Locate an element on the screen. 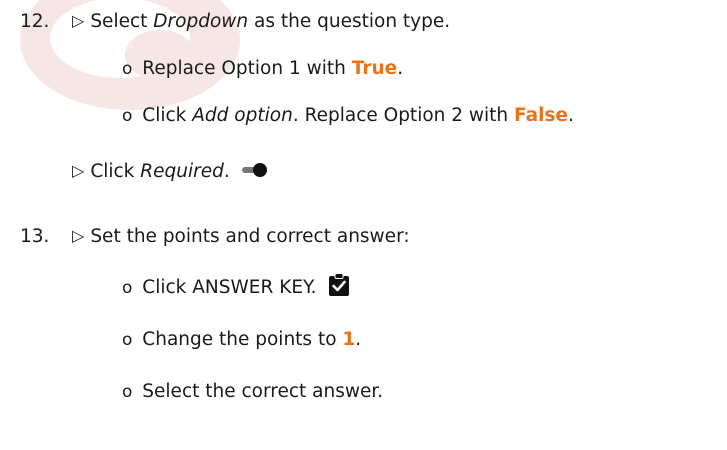 The image size is (727, 450). step-12-sub-2-add-option: Add option is located at coordinates (242, 115).